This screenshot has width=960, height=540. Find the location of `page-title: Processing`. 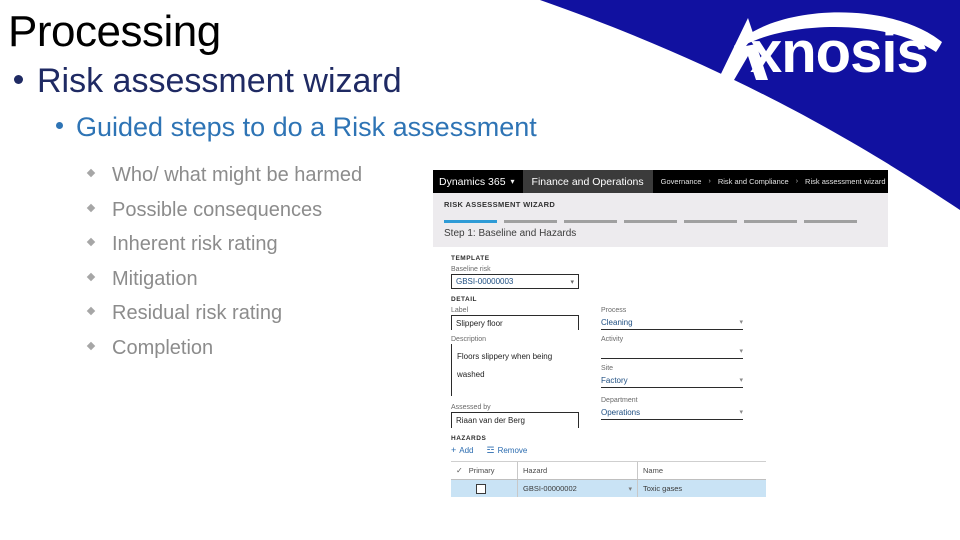

page-title: Processing is located at coordinates (114, 31).